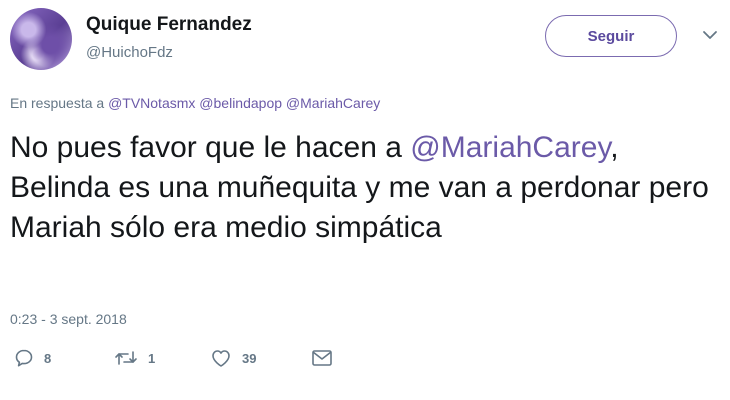  I want to click on action-bar: 8 1 39, so click(174, 358).